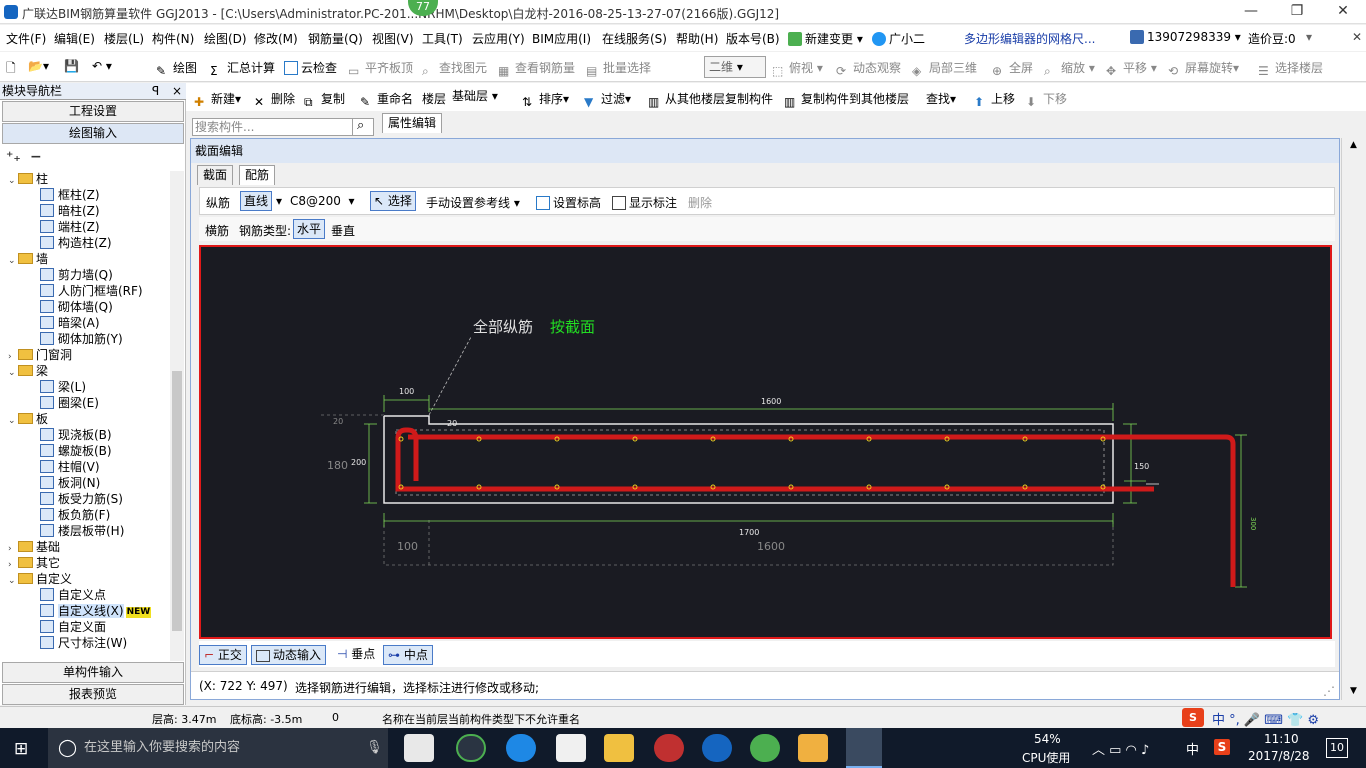  Describe the element at coordinates (70, 323) in the screenshot. I see `tree-item: 暗梁(A)` at that location.